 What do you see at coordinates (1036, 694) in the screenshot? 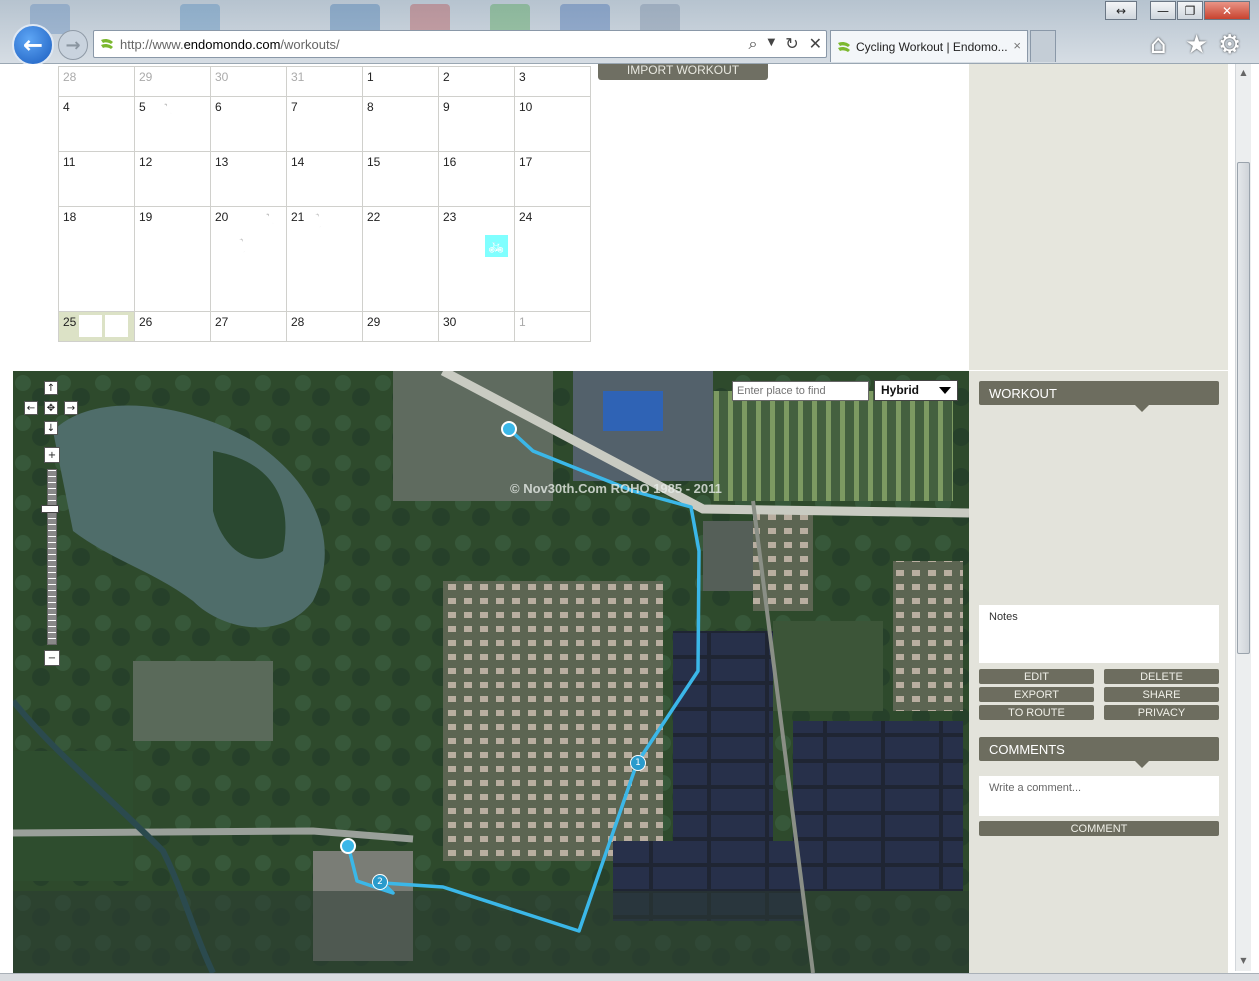
I see `export-button: EXPORT` at bounding box center [1036, 694].